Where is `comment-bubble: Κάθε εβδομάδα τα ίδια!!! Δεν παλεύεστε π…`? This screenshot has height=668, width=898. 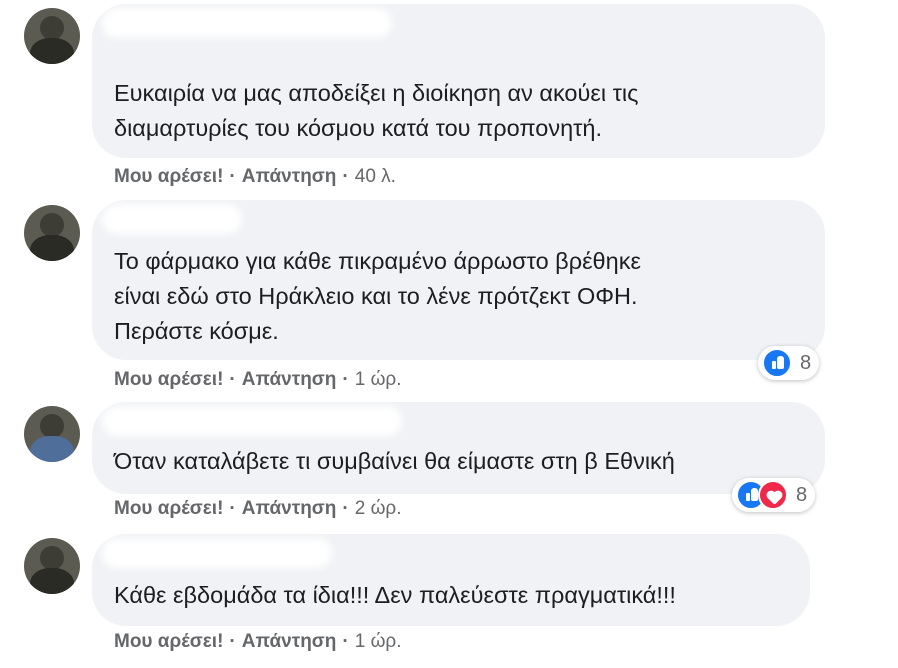 comment-bubble: Κάθε εβδομάδα τα ίδια!!! Δεν παλεύεστε π… is located at coordinates (451, 580).